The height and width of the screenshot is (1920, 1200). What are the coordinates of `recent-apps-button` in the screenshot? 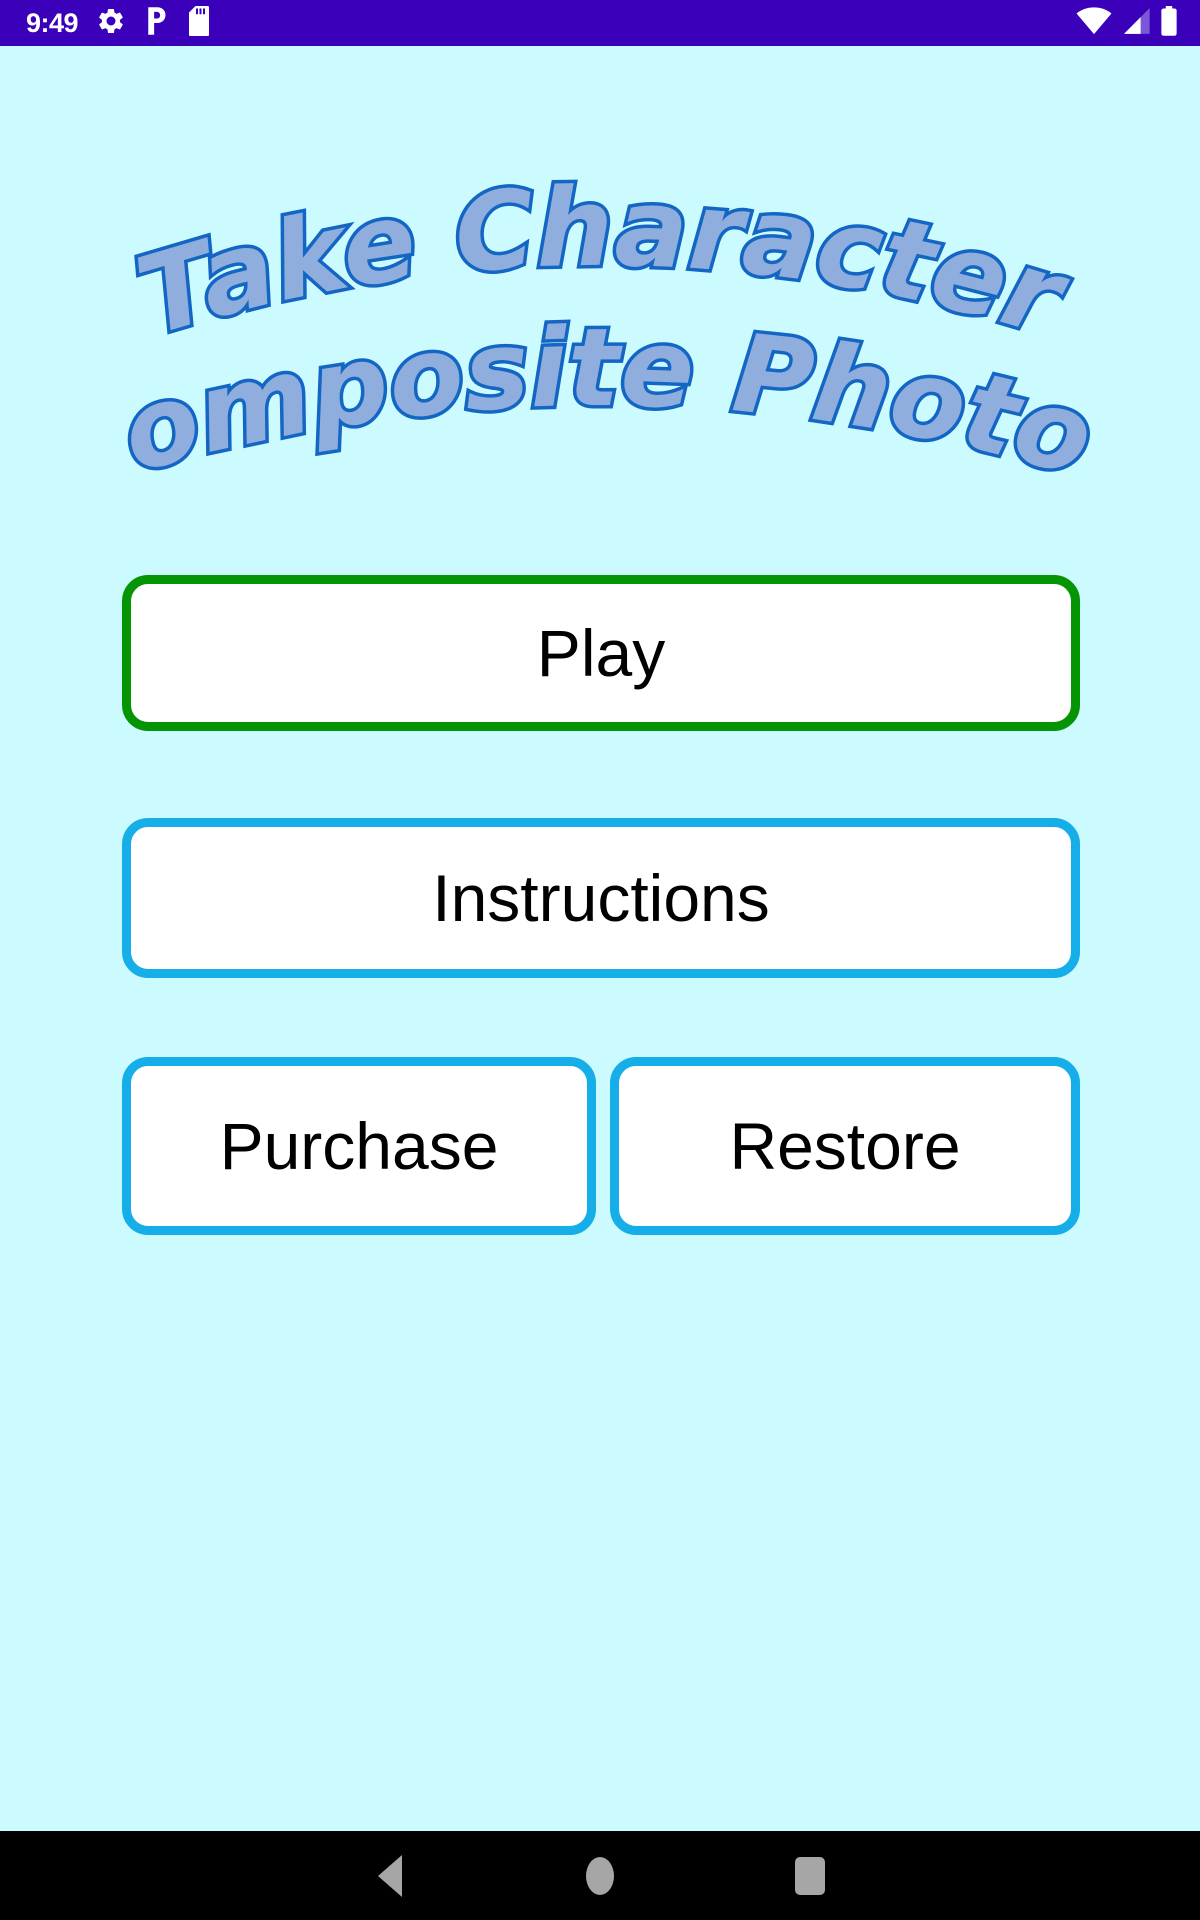 It's located at (810, 1875).